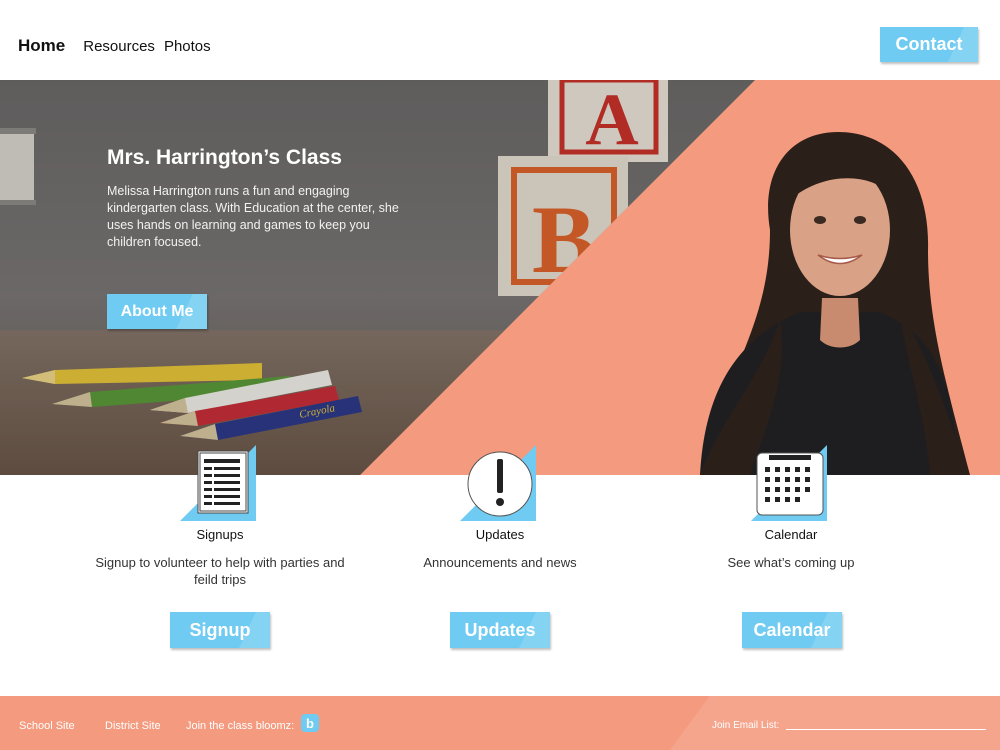 This screenshot has width=1000, height=750. Describe the element at coordinates (41, 46) in the screenshot. I see `nav-home-link: Home` at that location.